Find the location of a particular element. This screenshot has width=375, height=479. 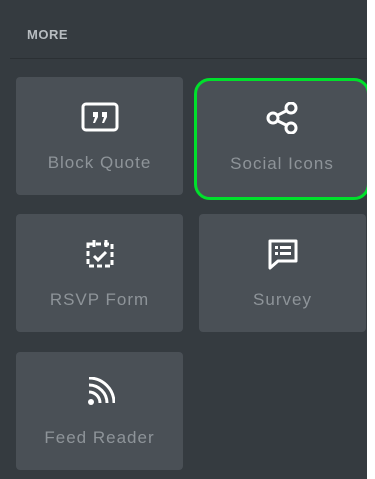

feed-reader-tile: Feed Reader is located at coordinates (99, 411).